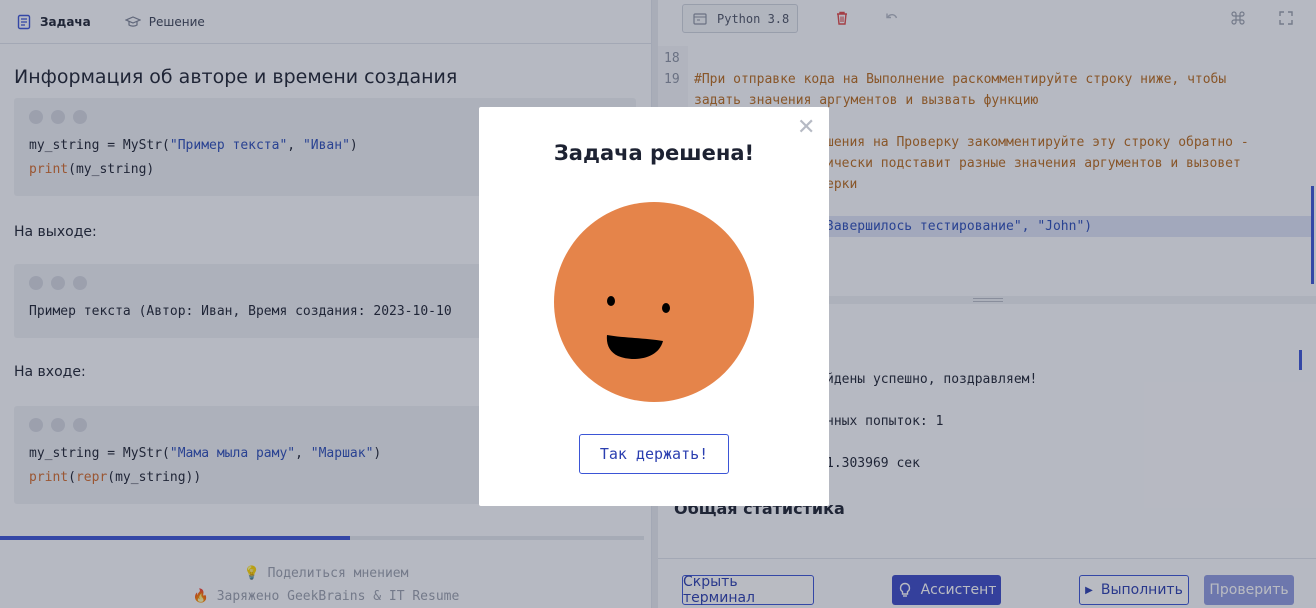 The width and height of the screenshot is (1316, 608). I want to click on smiley-face-icon, so click(654, 302).